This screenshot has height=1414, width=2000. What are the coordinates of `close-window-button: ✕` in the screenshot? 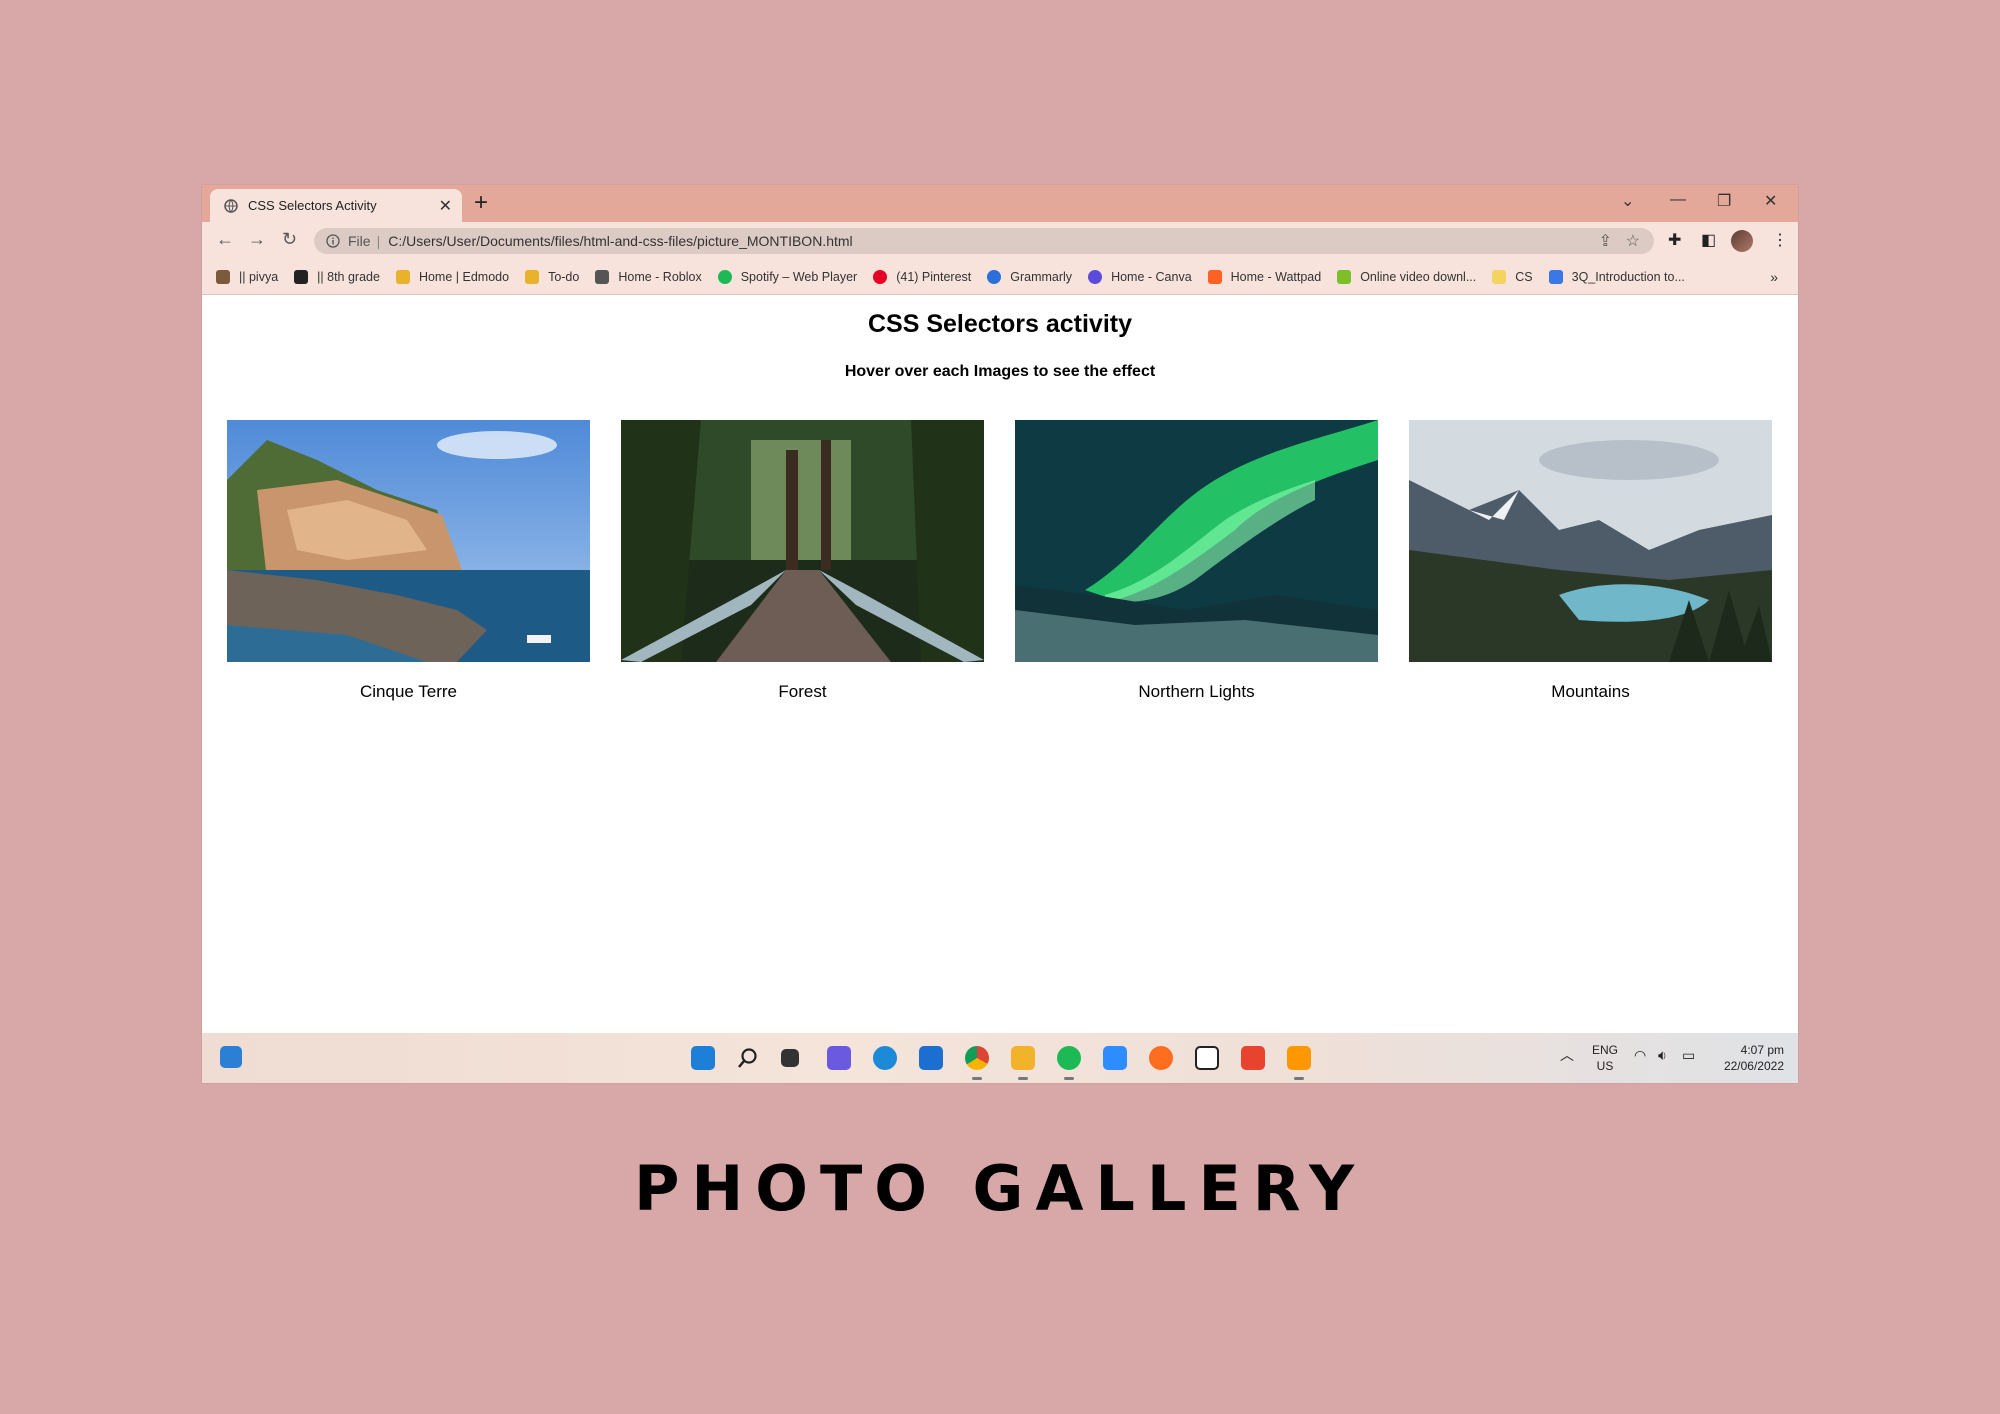 It's located at (1770, 201).